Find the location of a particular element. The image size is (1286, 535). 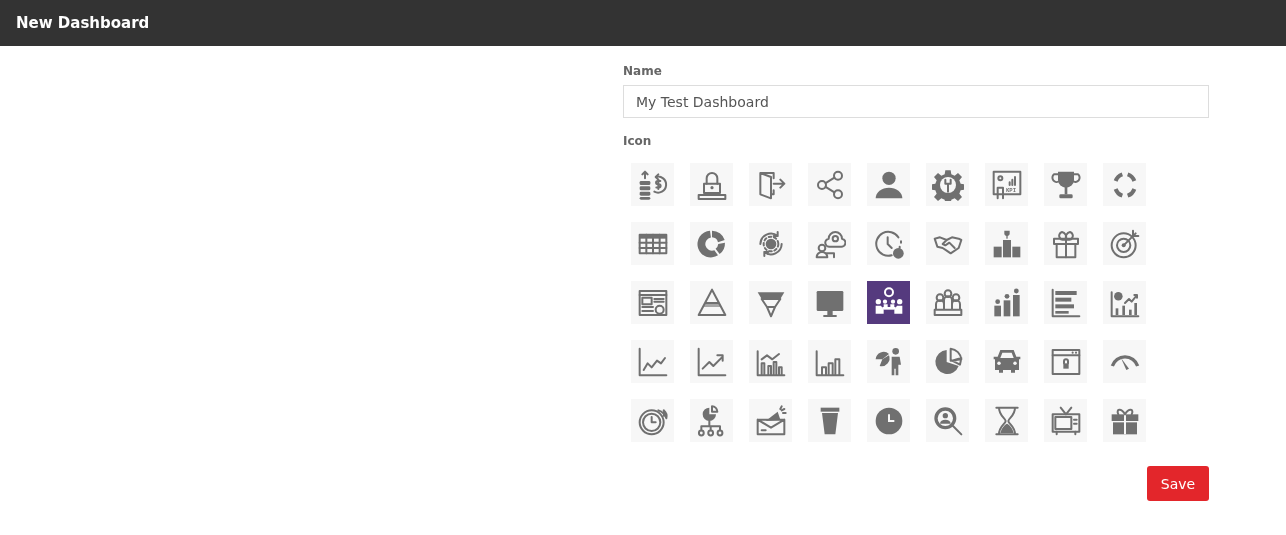

mail-megaphone-icon is located at coordinates (770, 420).